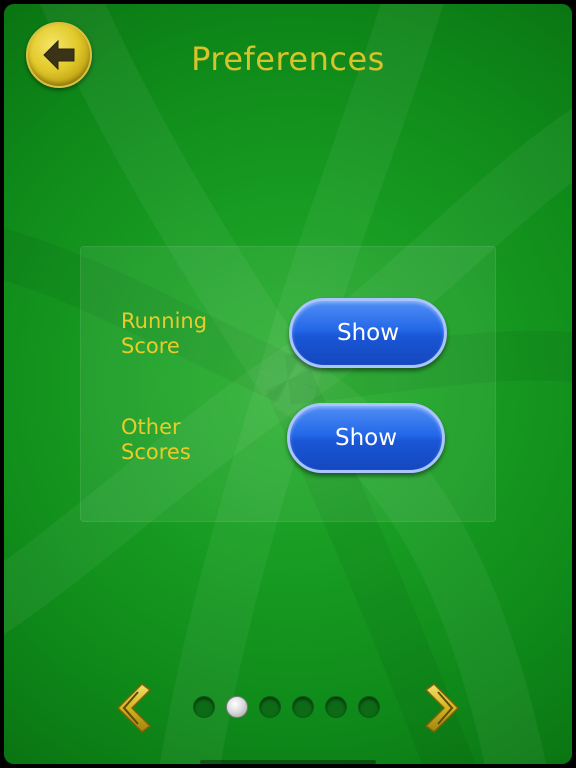 The width and height of the screenshot is (576, 768). Describe the element at coordinates (164, 333) in the screenshot. I see `running-score-label: Running Score` at that location.